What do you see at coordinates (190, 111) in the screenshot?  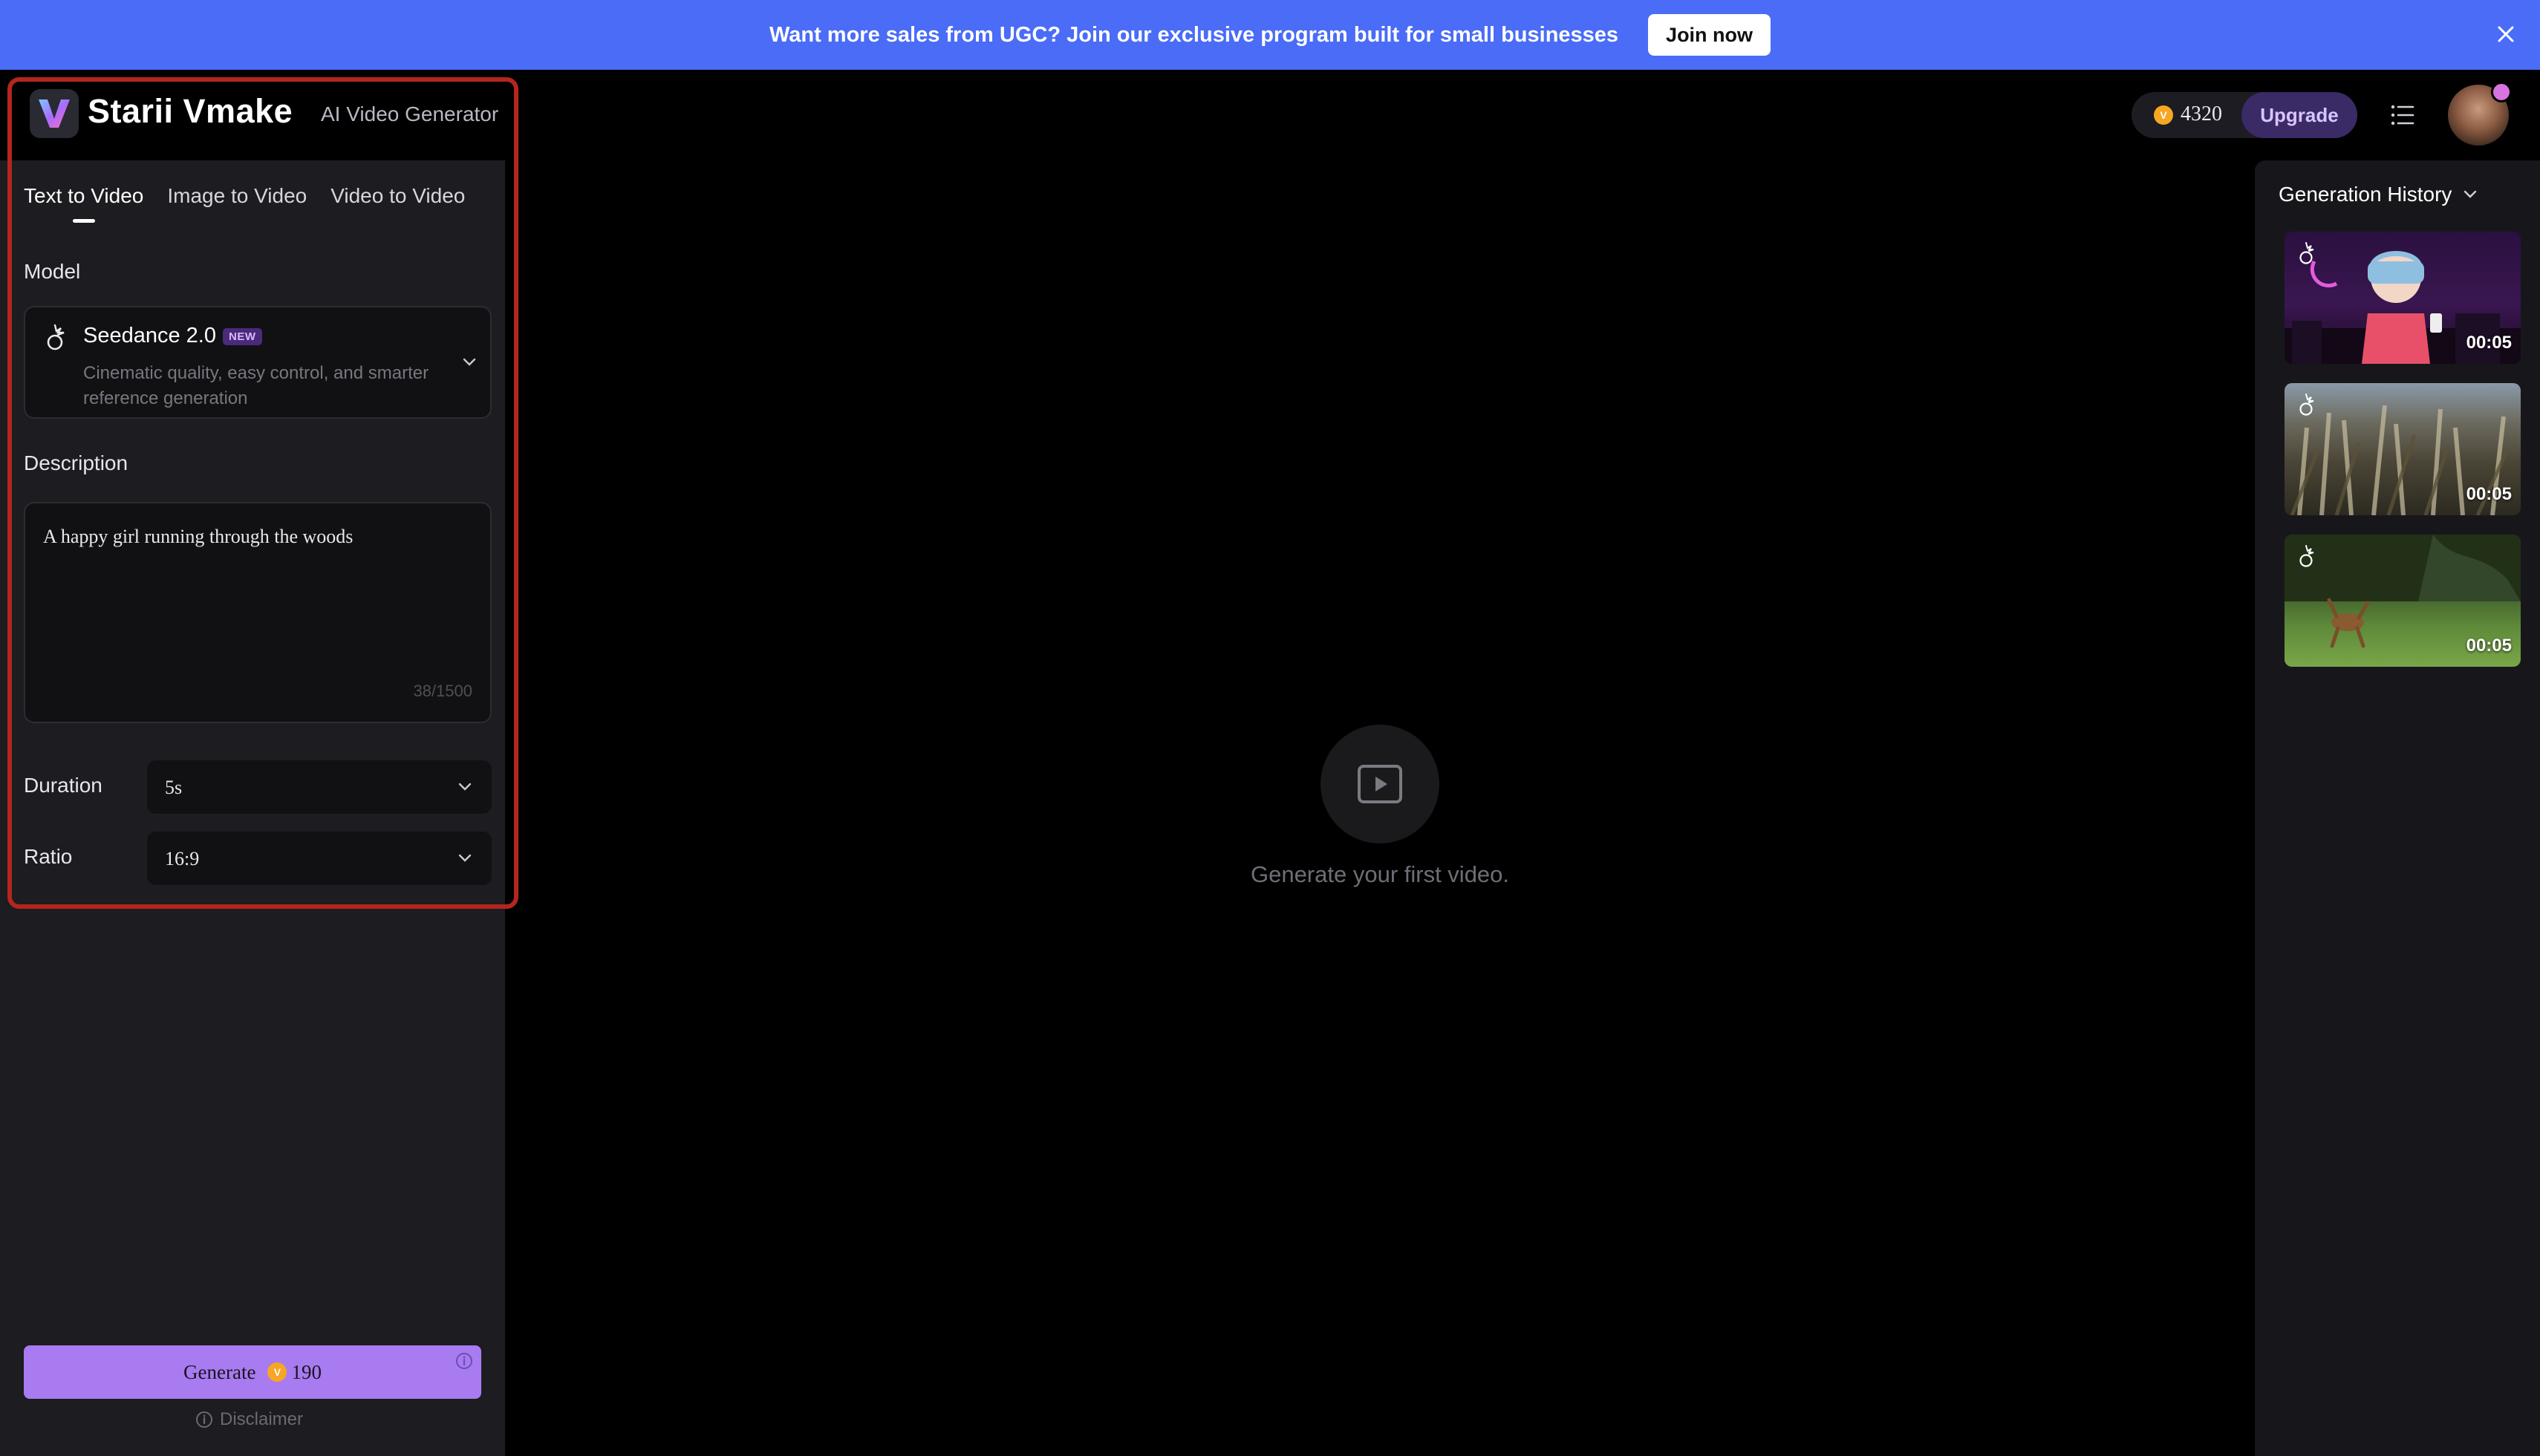 I see `brand-name: Starii Vmake` at bounding box center [190, 111].